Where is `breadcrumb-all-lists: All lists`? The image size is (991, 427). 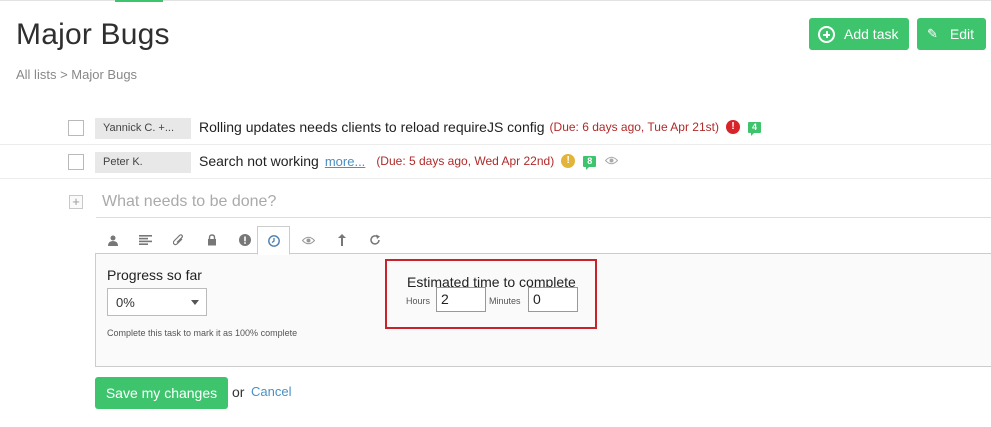
breadcrumb-all-lists: All lists is located at coordinates (36, 74).